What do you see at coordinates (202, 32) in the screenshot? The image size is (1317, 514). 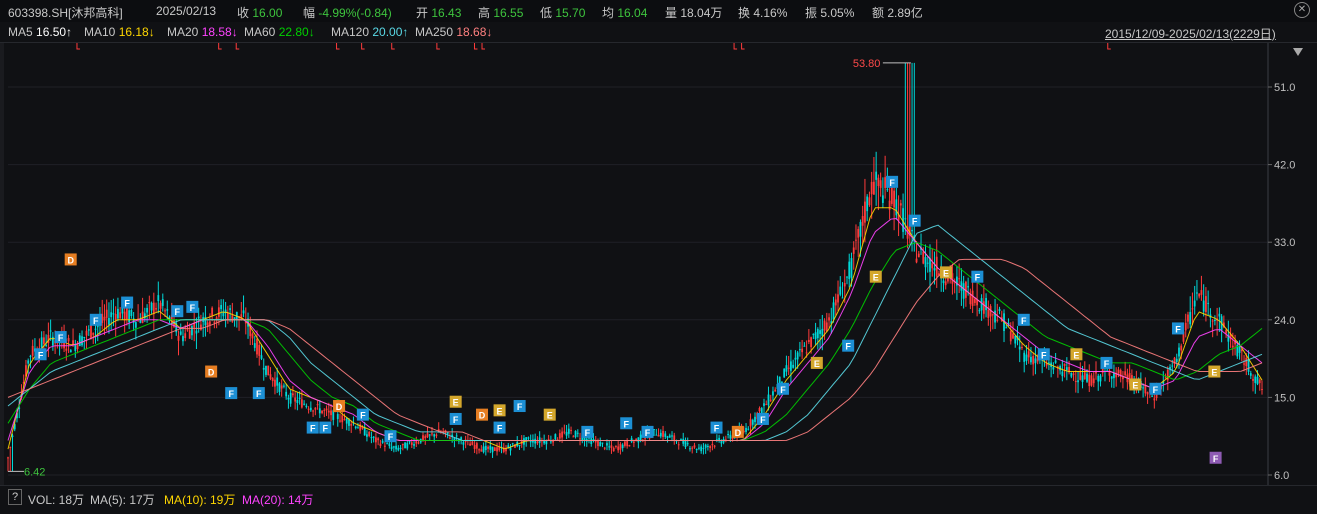 I see `ma20-legend: MA20 18.58↓` at bounding box center [202, 32].